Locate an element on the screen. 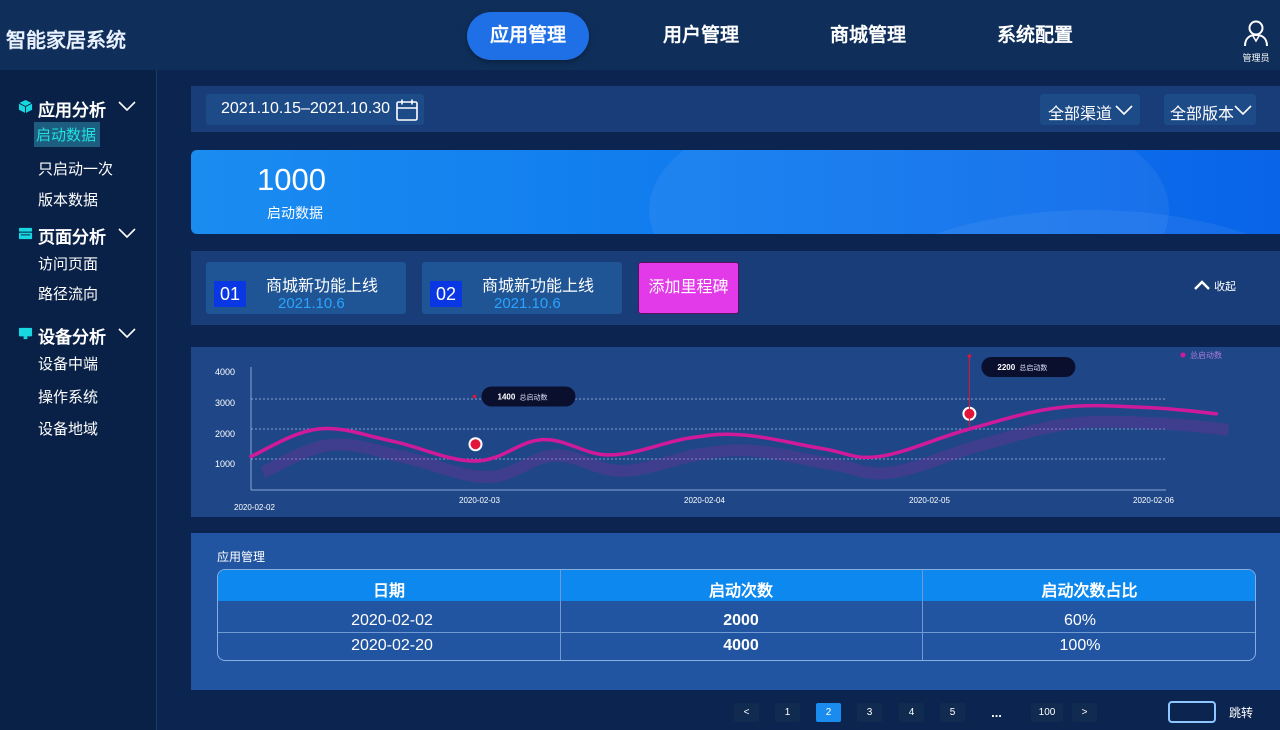 The image size is (1280, 730). y-tick-label: 2000 is located at coordinates (225, 434).